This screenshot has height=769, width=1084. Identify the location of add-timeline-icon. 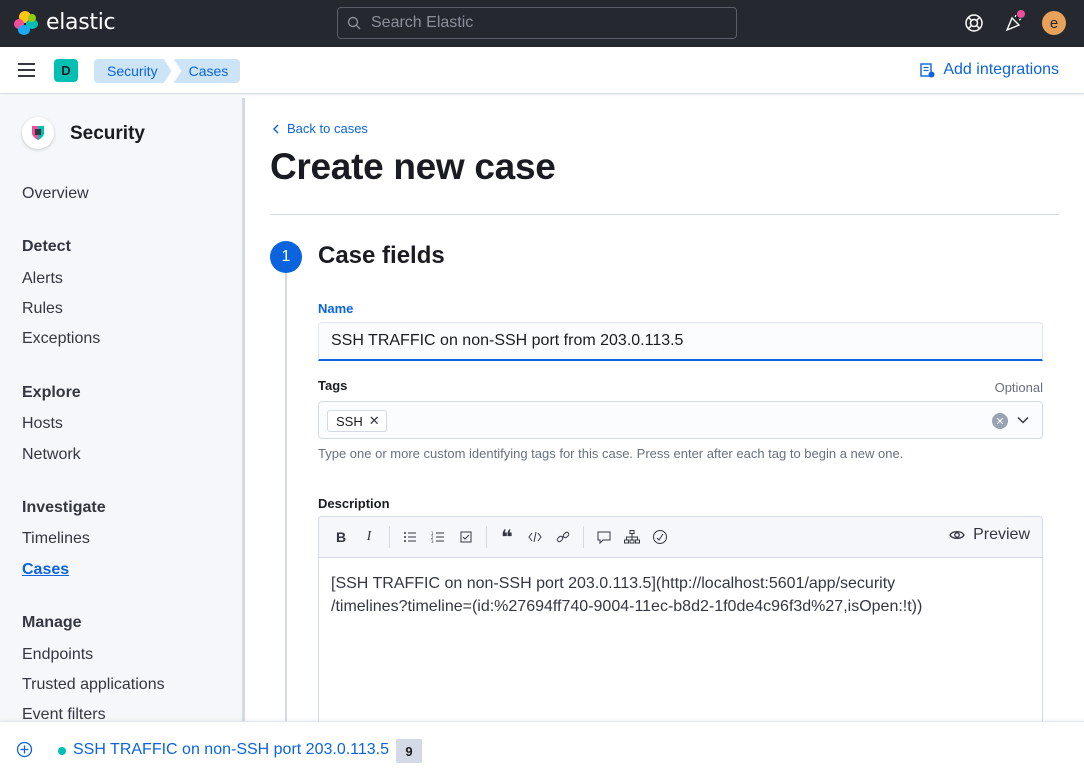
(24, 749).